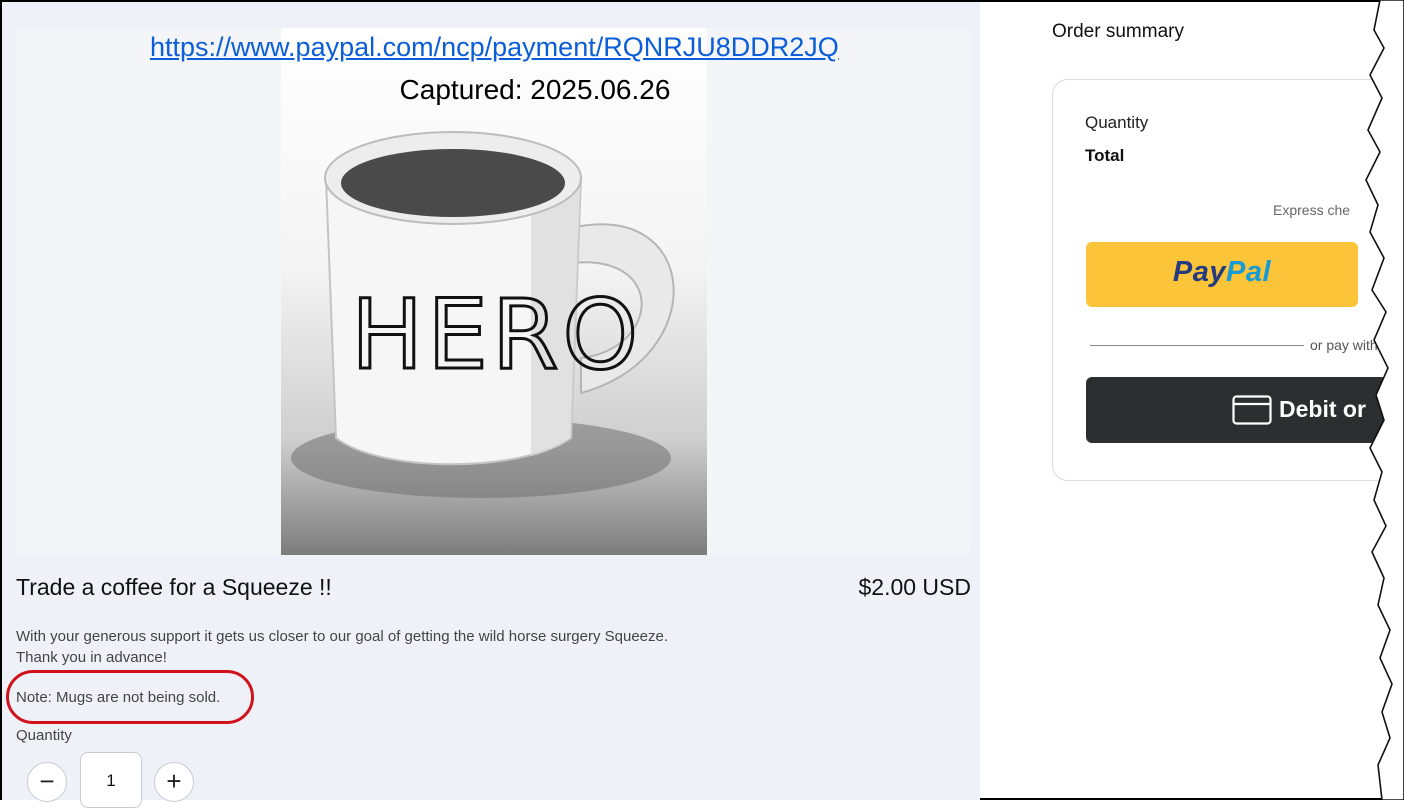 The height and width of the screenshot is (809, 1404). I want to click on paypal-logo-pay: Pay, so click(1199, 272).